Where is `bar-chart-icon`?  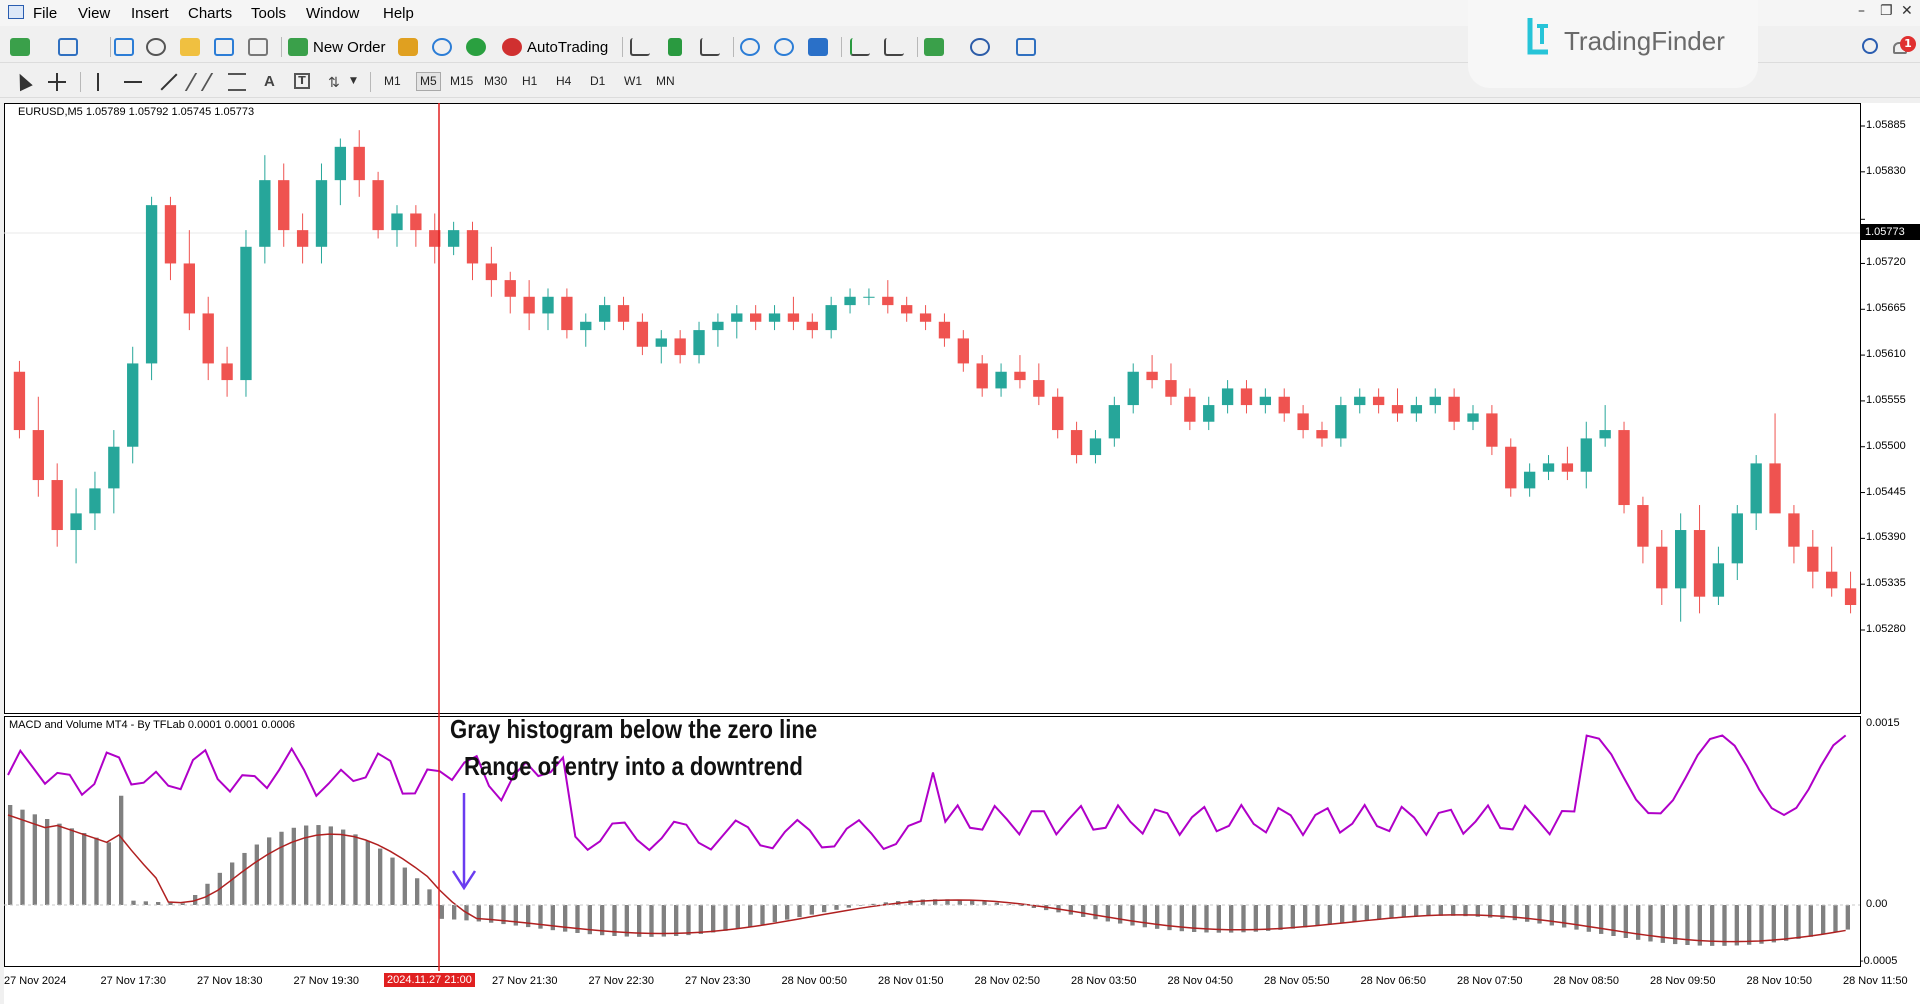 bar-chart-icon is located at coordinates (640, 47).